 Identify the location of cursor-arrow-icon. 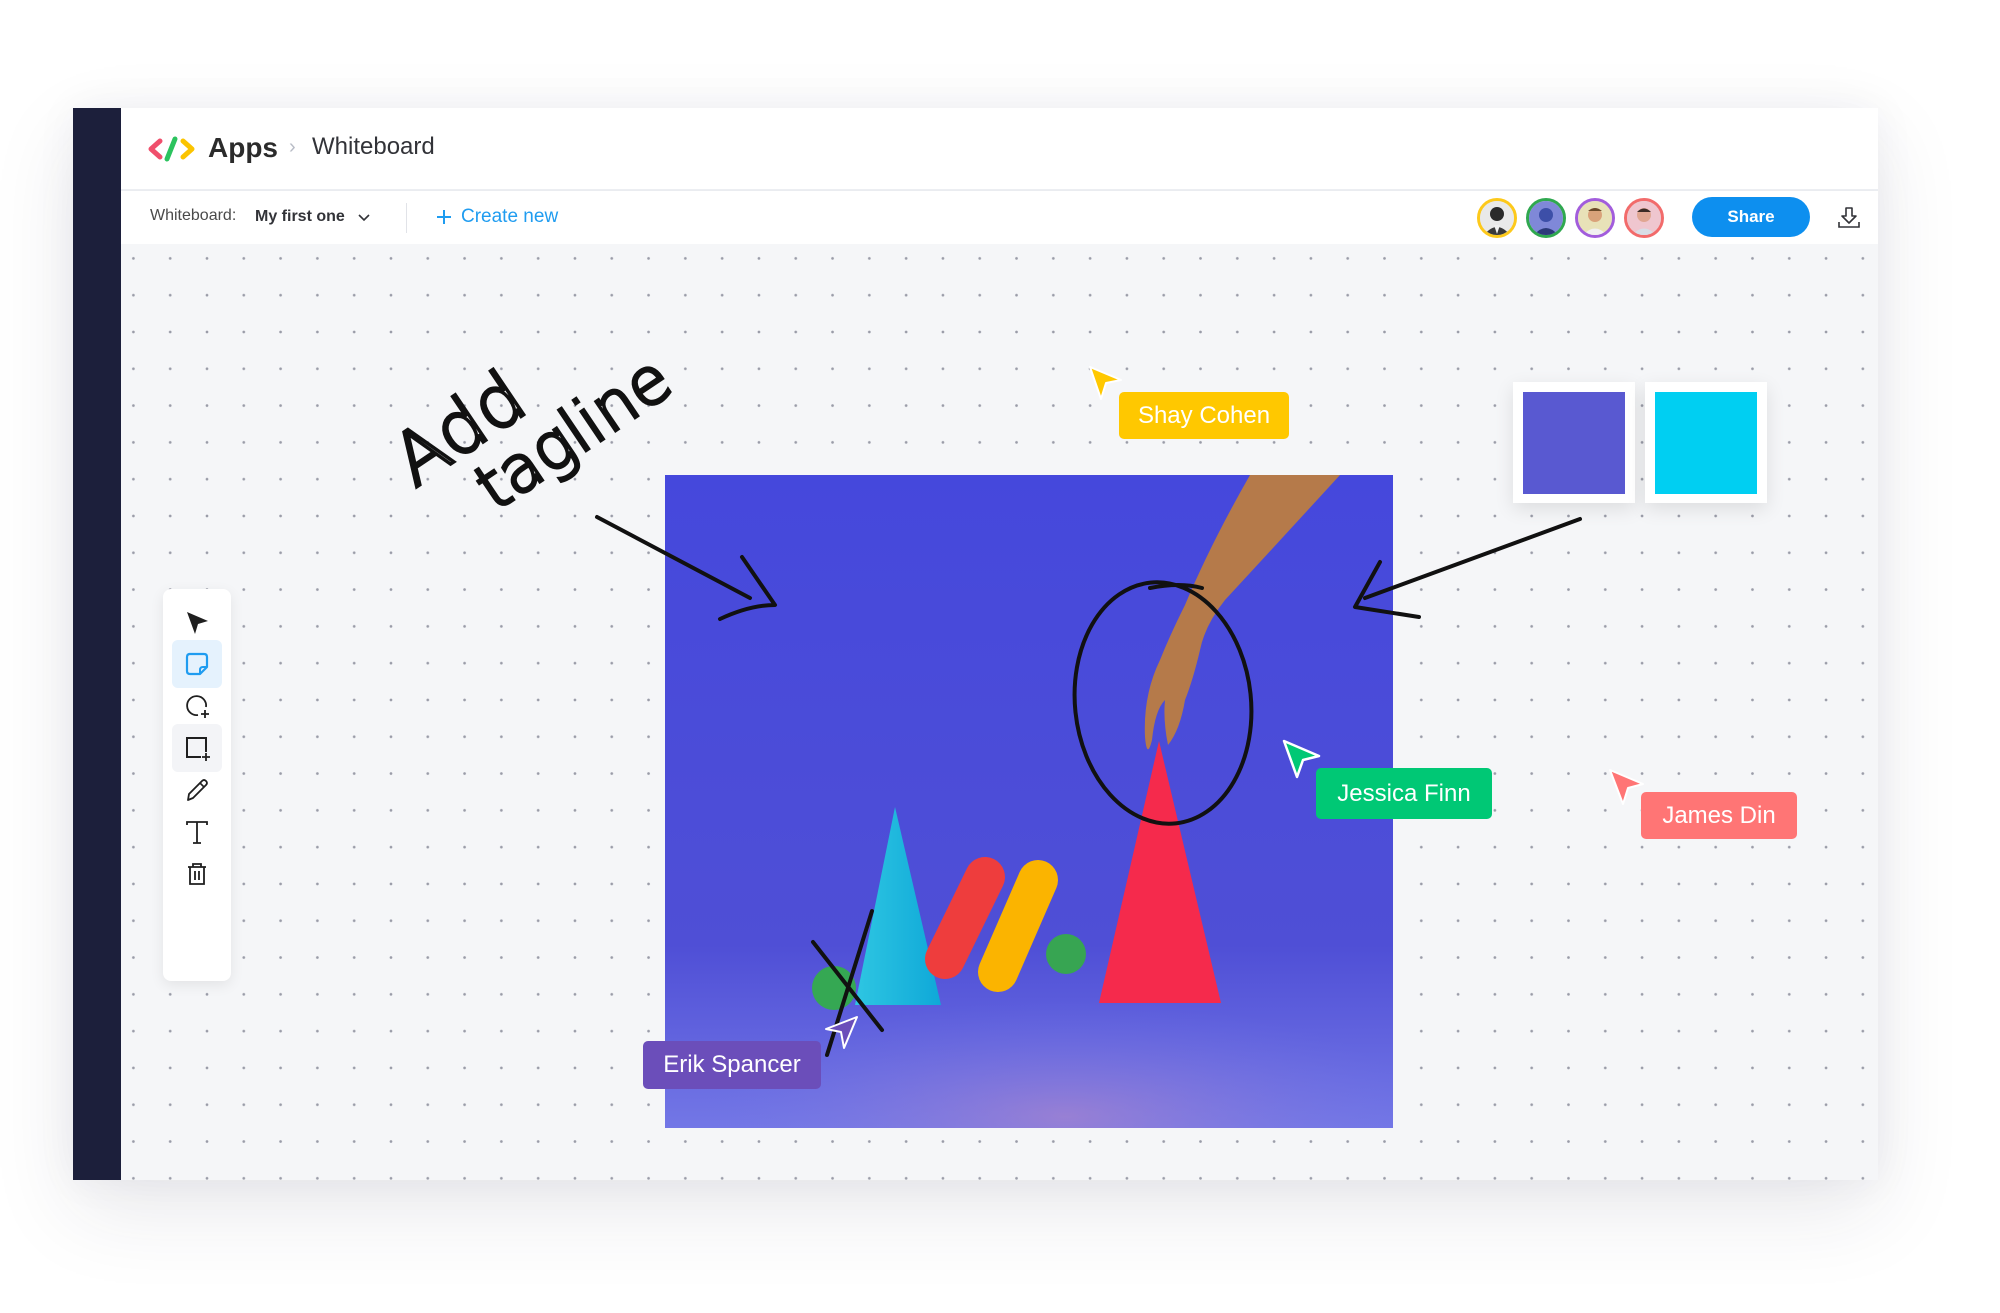
(841, 1032).